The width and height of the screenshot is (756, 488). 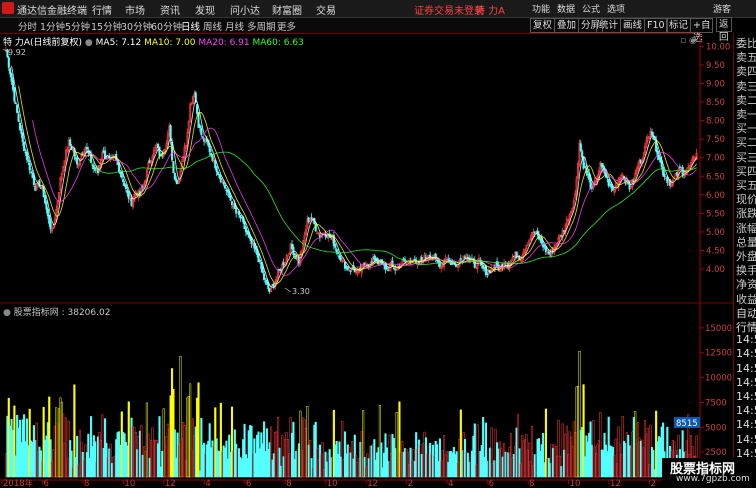 I want to click on price-tick-label: 6.50, so click(x=715, y=177).